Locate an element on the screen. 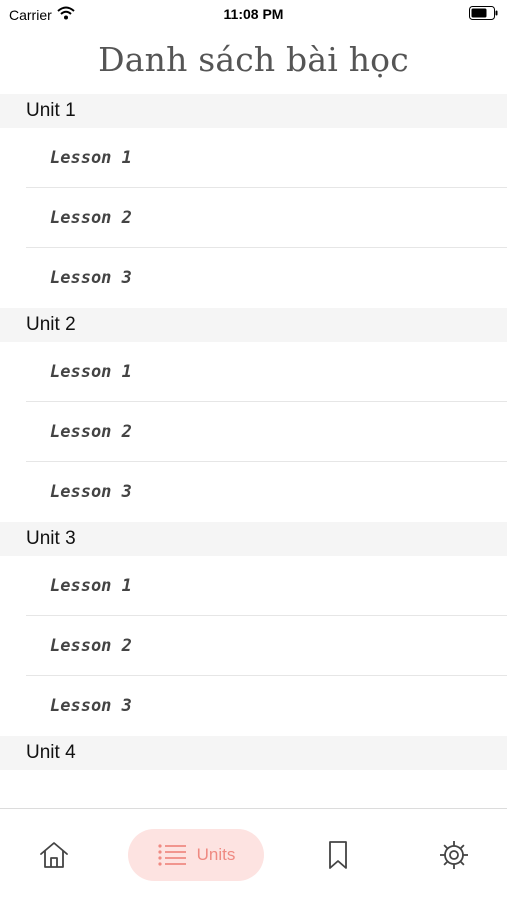  status-left: Carrier is located at coordinates (42, 14).